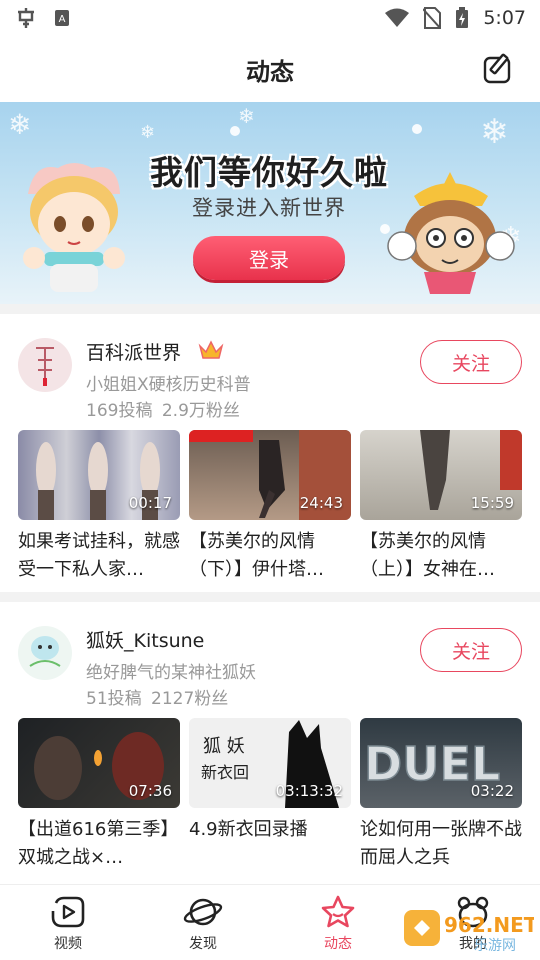 The height and width of the screenshot is (960, 540). Describe the element at coordinates (203, 912) in the screenshot. I see `planet-icon` at that location.